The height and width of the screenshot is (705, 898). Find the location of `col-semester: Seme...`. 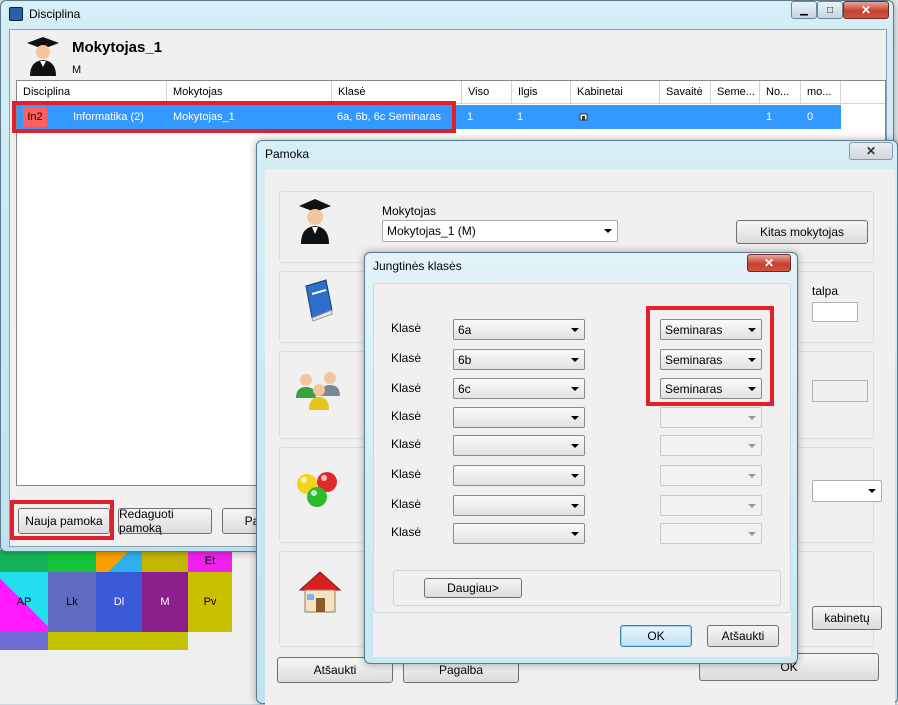

col-semester: Seme... is located at coordinates (735, 92).